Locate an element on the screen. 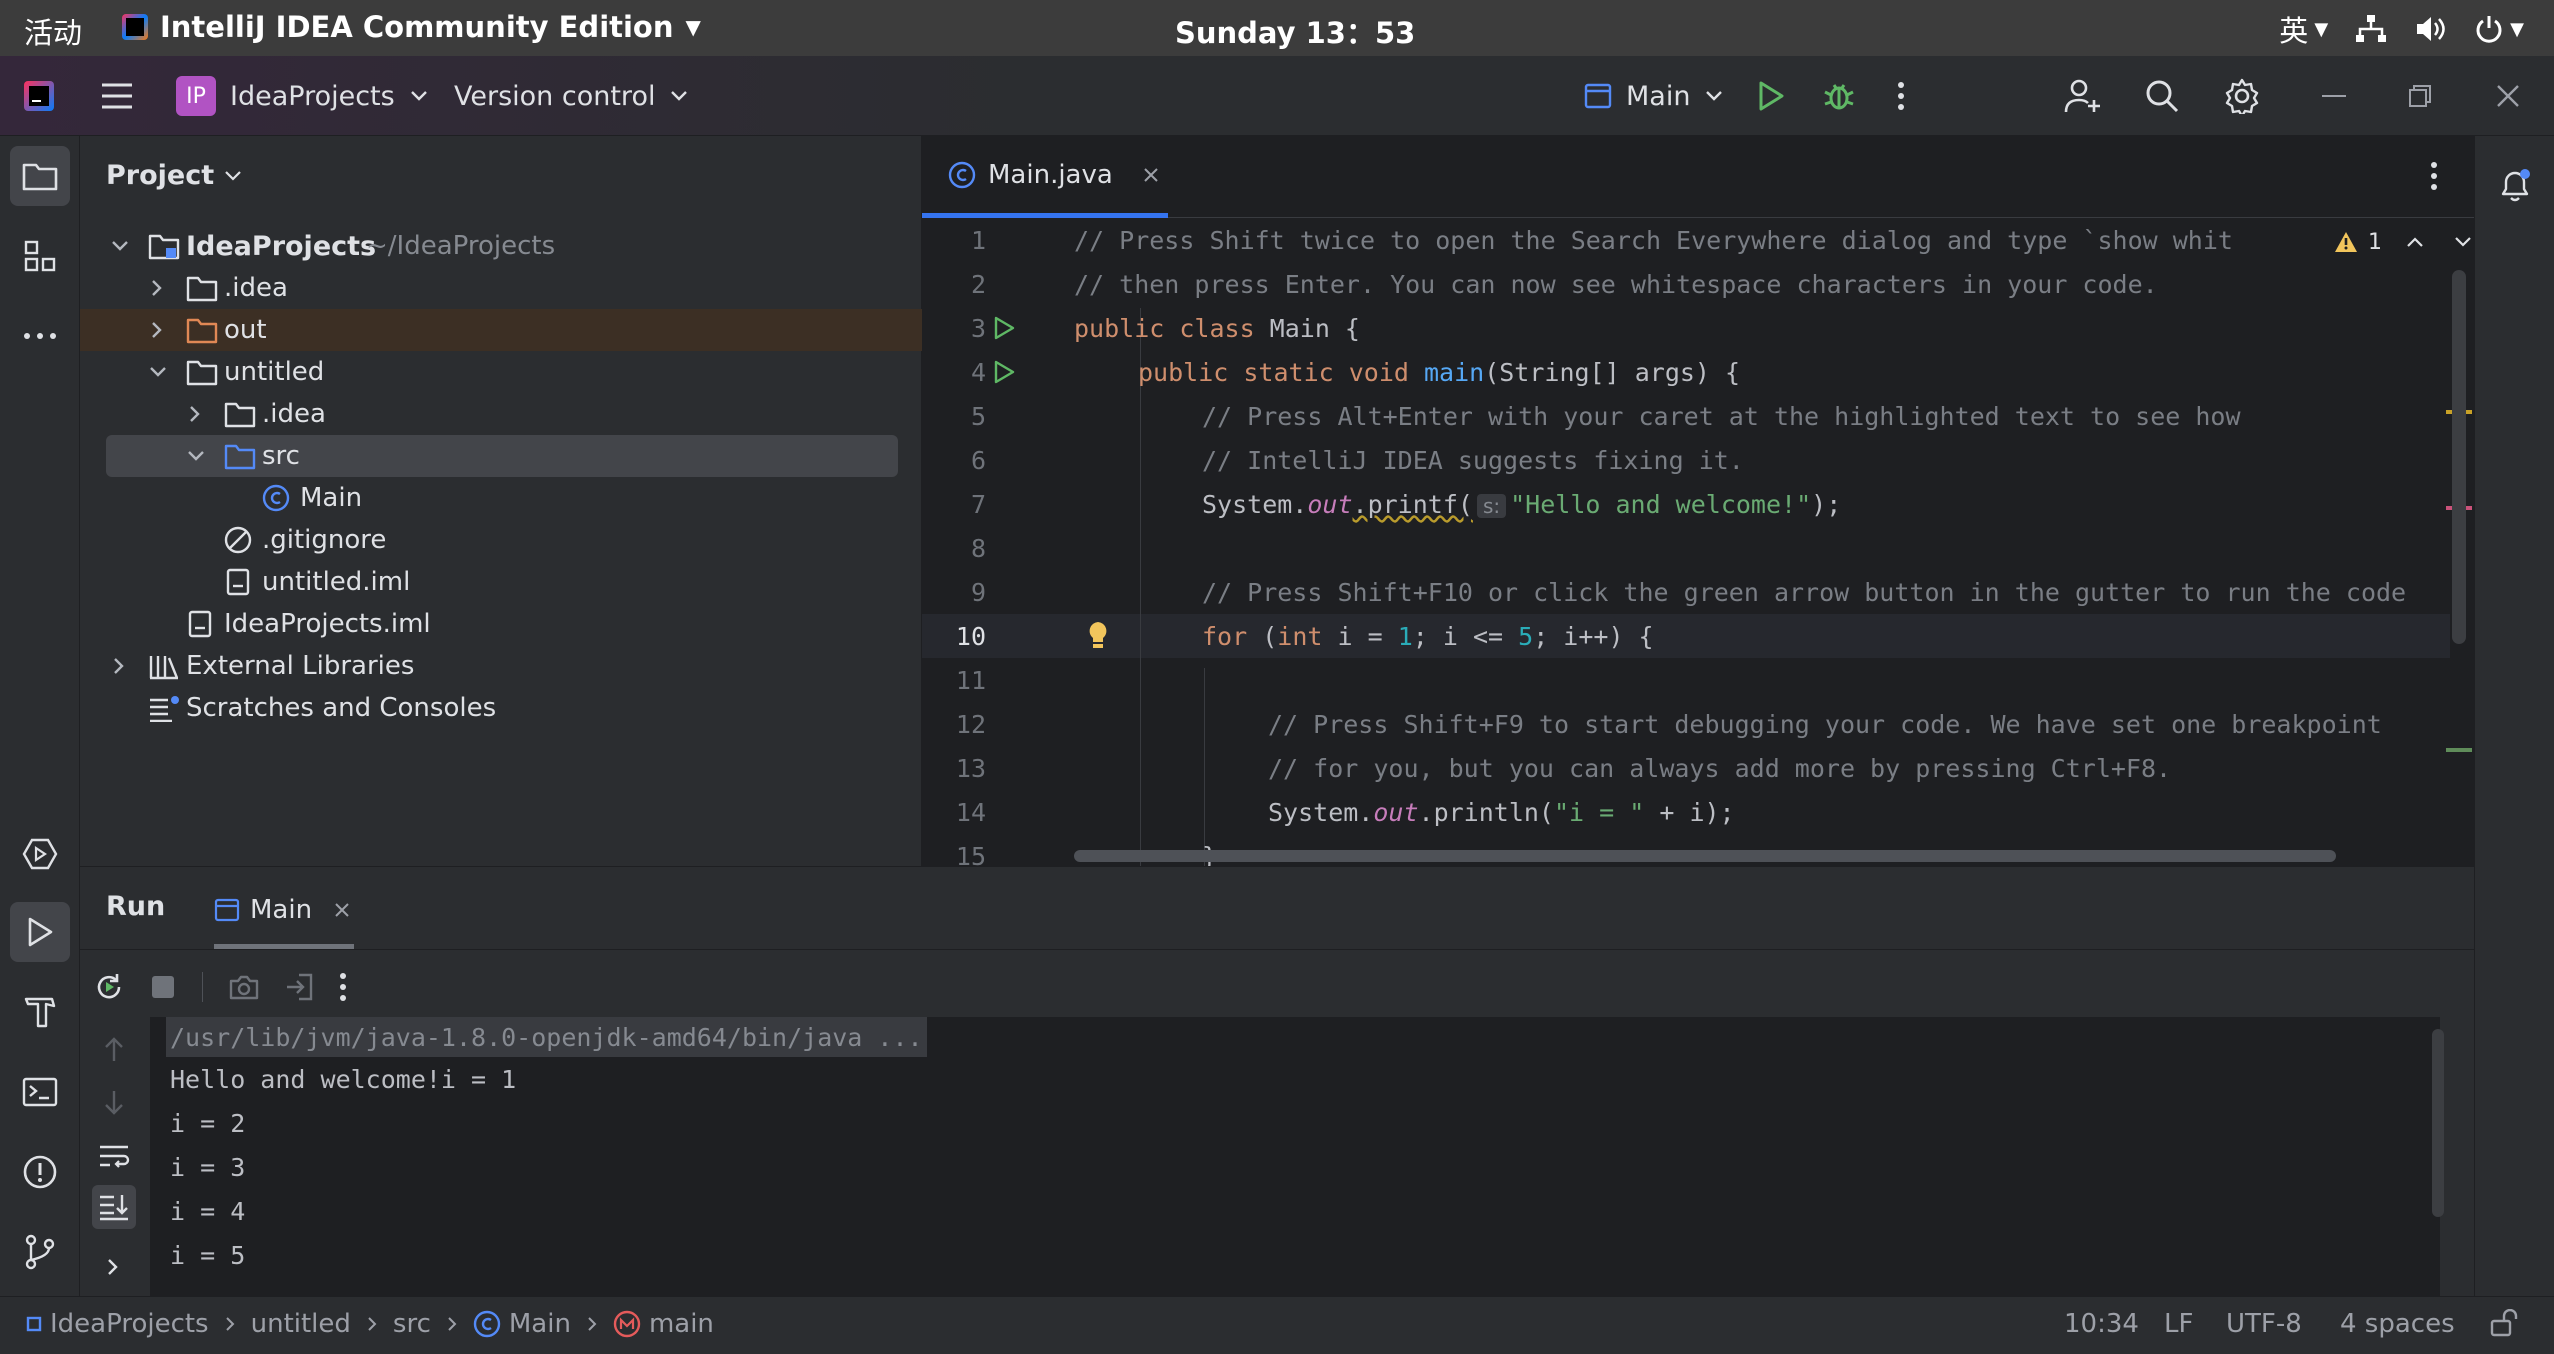 This screenshot has height=1354, width=2554. file-encoding: UTF-8 is located at coordinates (2264, 1324).